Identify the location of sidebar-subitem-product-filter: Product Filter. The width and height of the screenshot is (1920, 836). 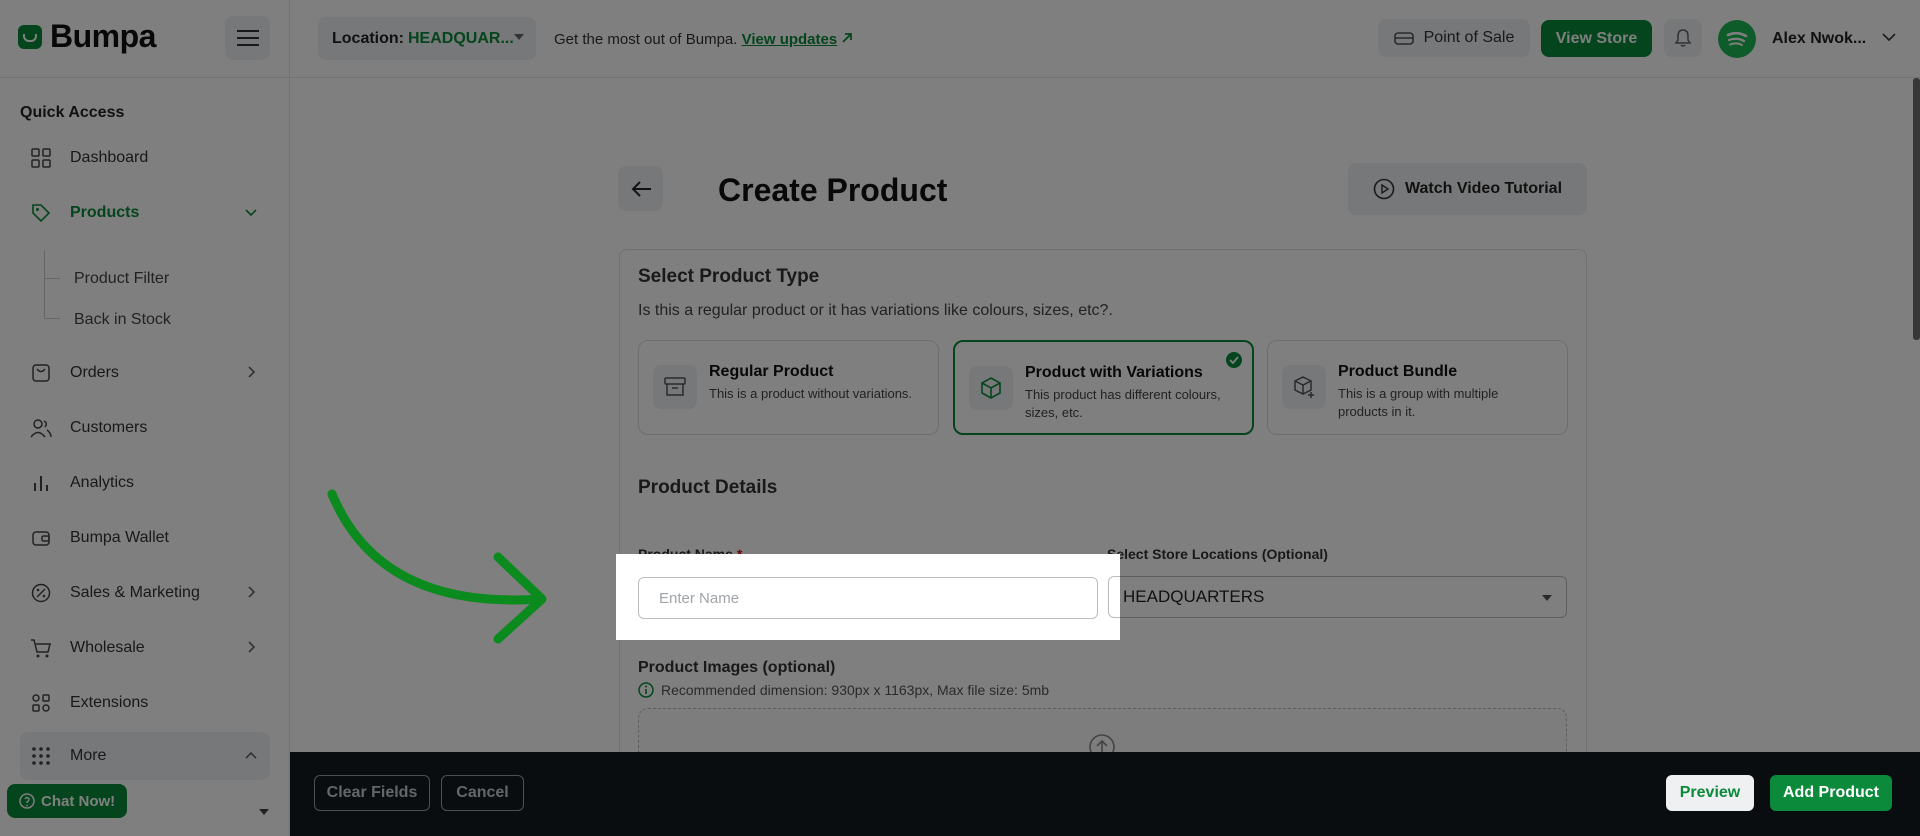
(121, 279).